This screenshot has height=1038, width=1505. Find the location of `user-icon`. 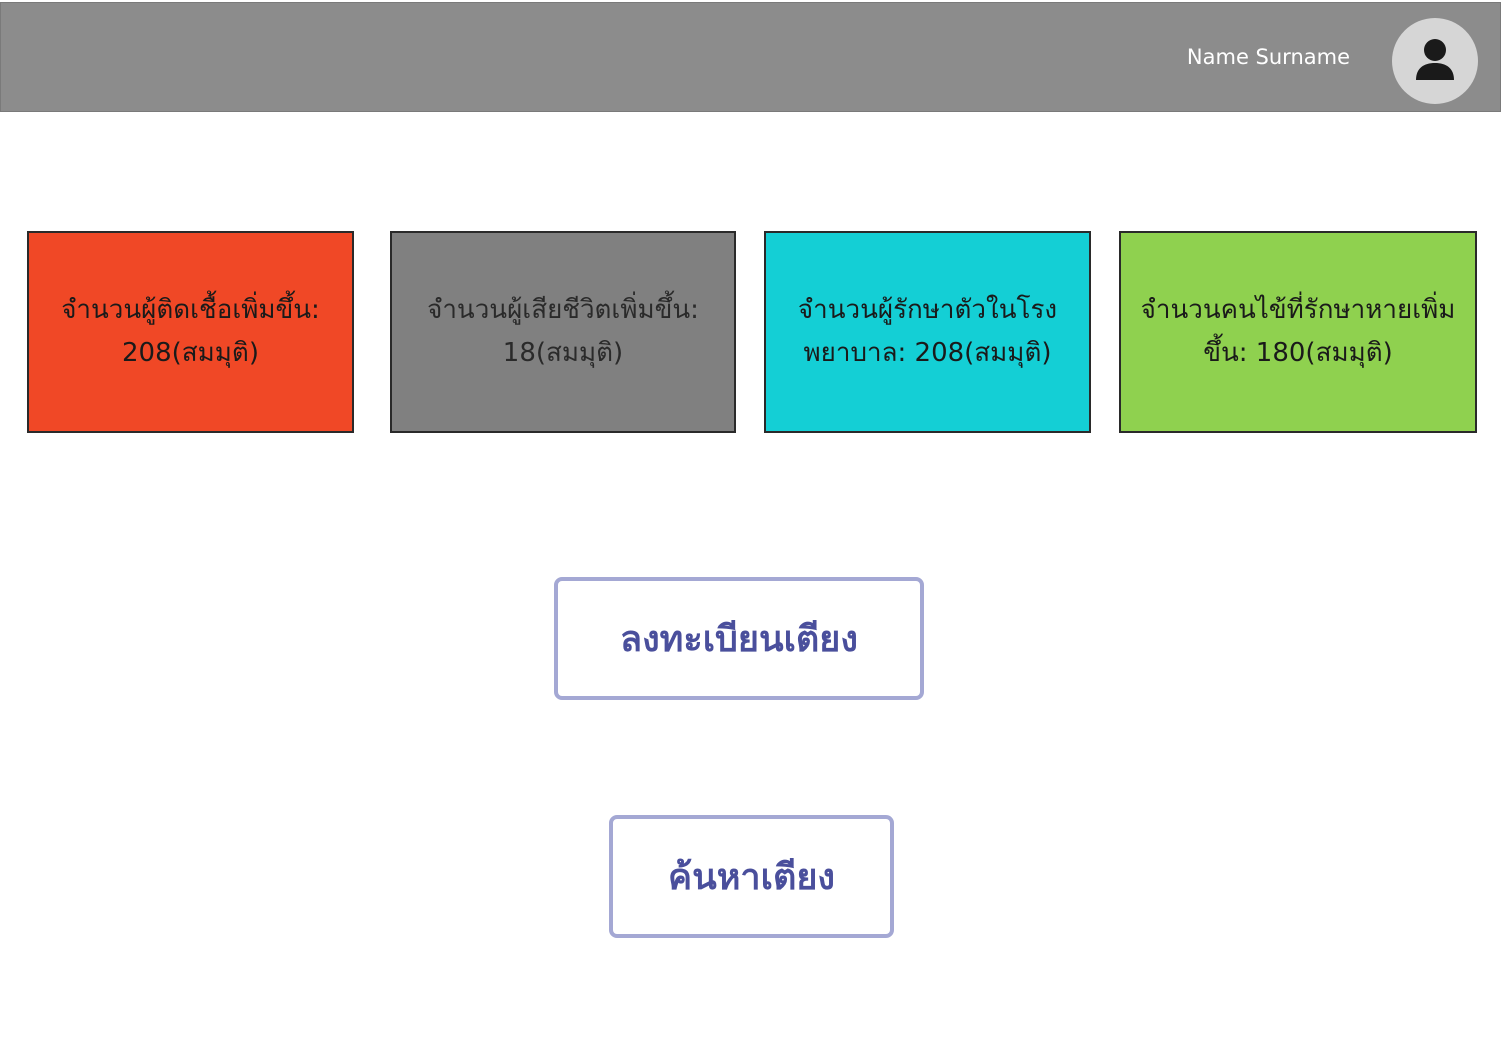

user-icon is located at coordinates (1435, 59).